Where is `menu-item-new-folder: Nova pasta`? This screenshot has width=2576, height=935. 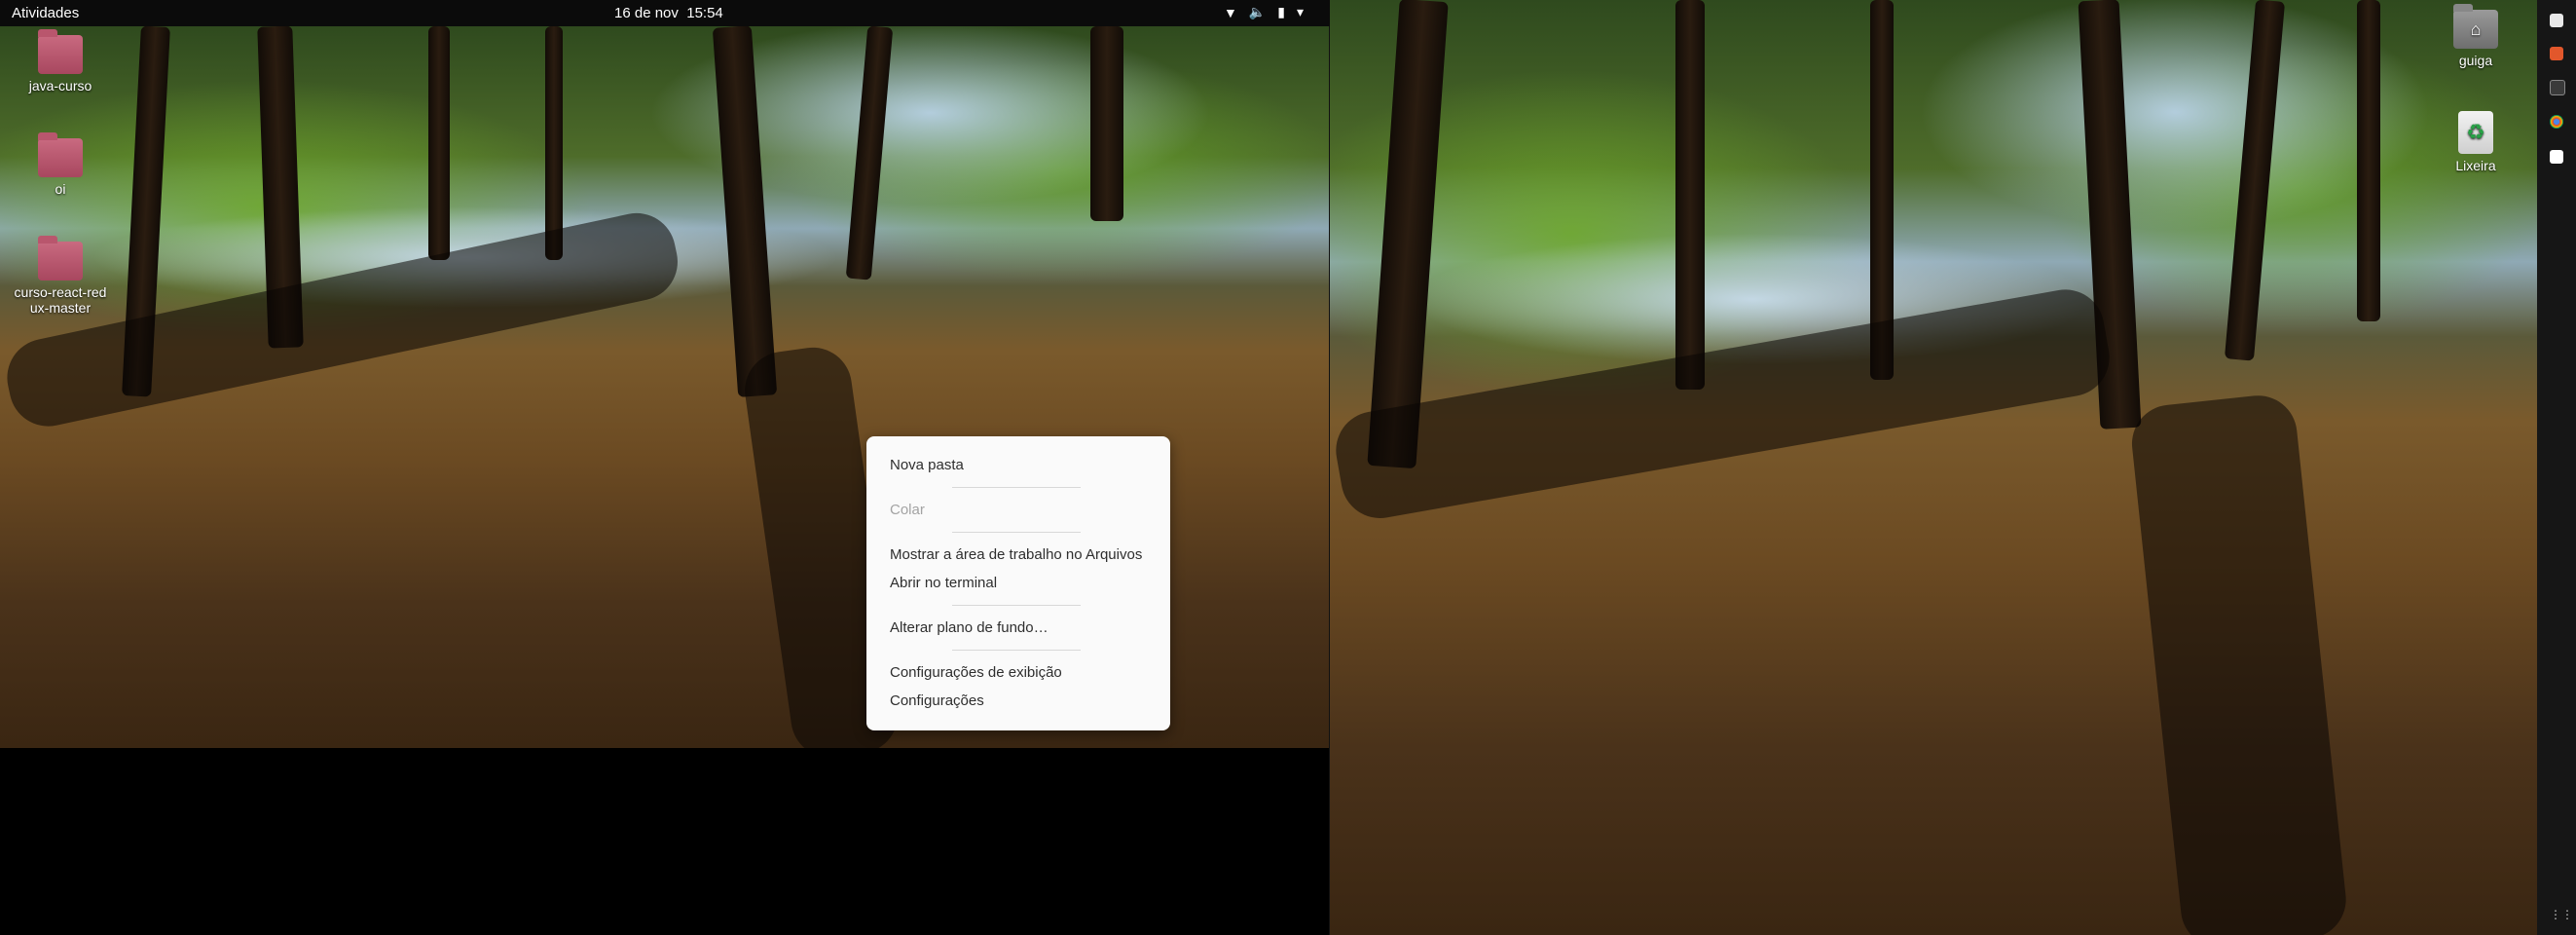 menu-item-new-folder: Nova pasta is located at coordinates (927, 465).